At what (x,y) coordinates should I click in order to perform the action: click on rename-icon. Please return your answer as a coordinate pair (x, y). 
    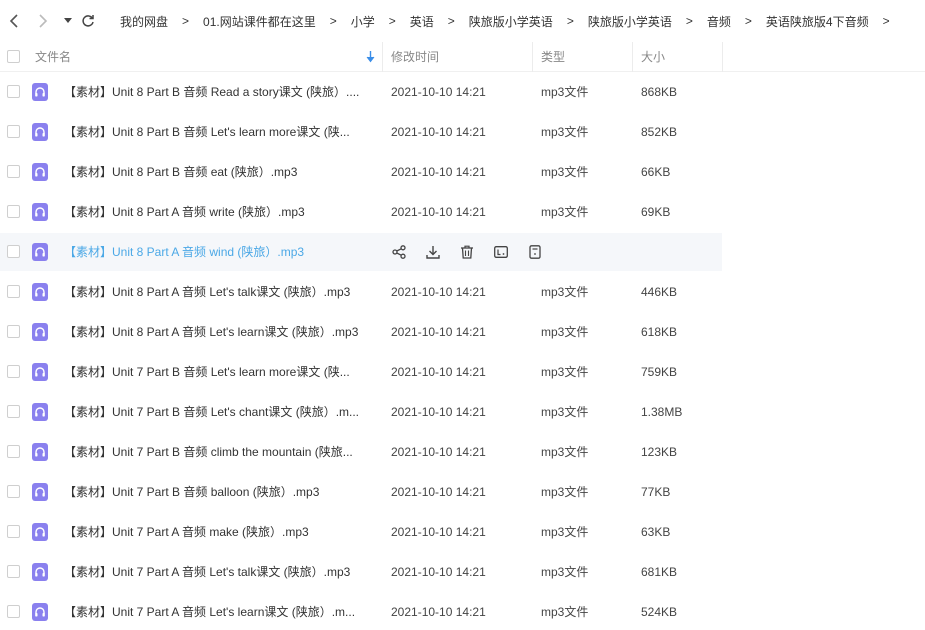
    Looking at the image, I should click on (501, 252).